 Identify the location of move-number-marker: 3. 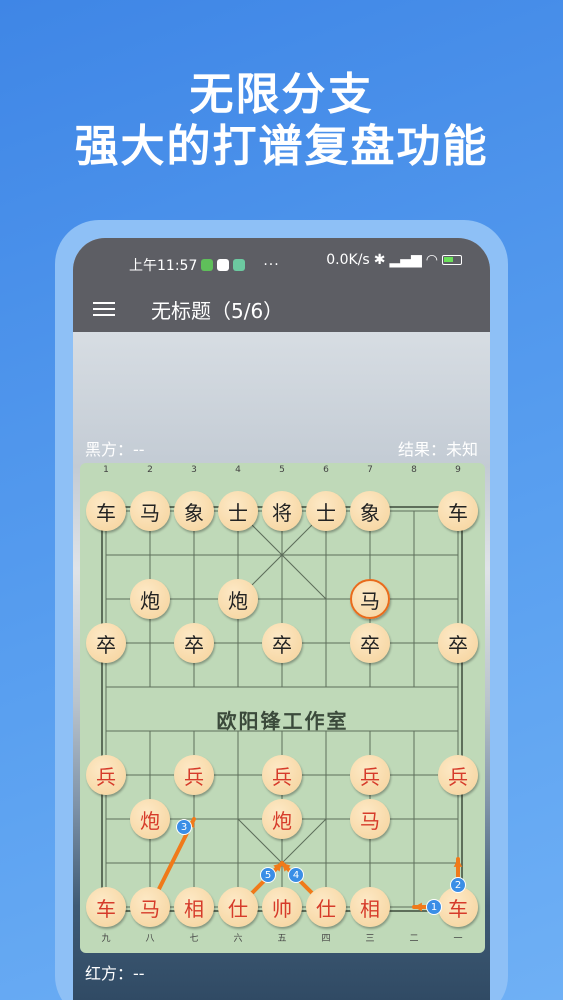
(184, 827).